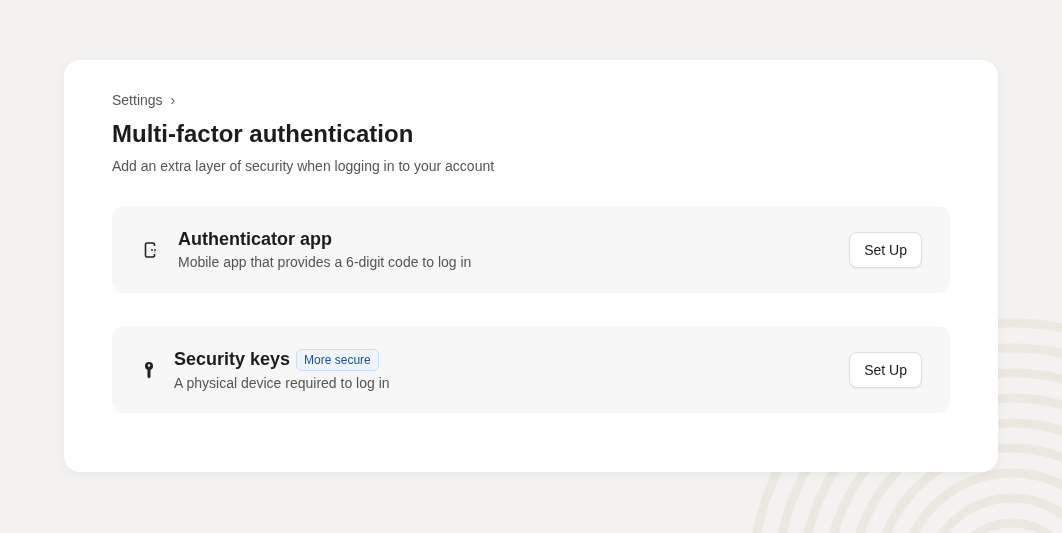 The width and height of the screenshot is (1062, 533). I want to click on method-description: A physical device required to log in, so click(282, 382).